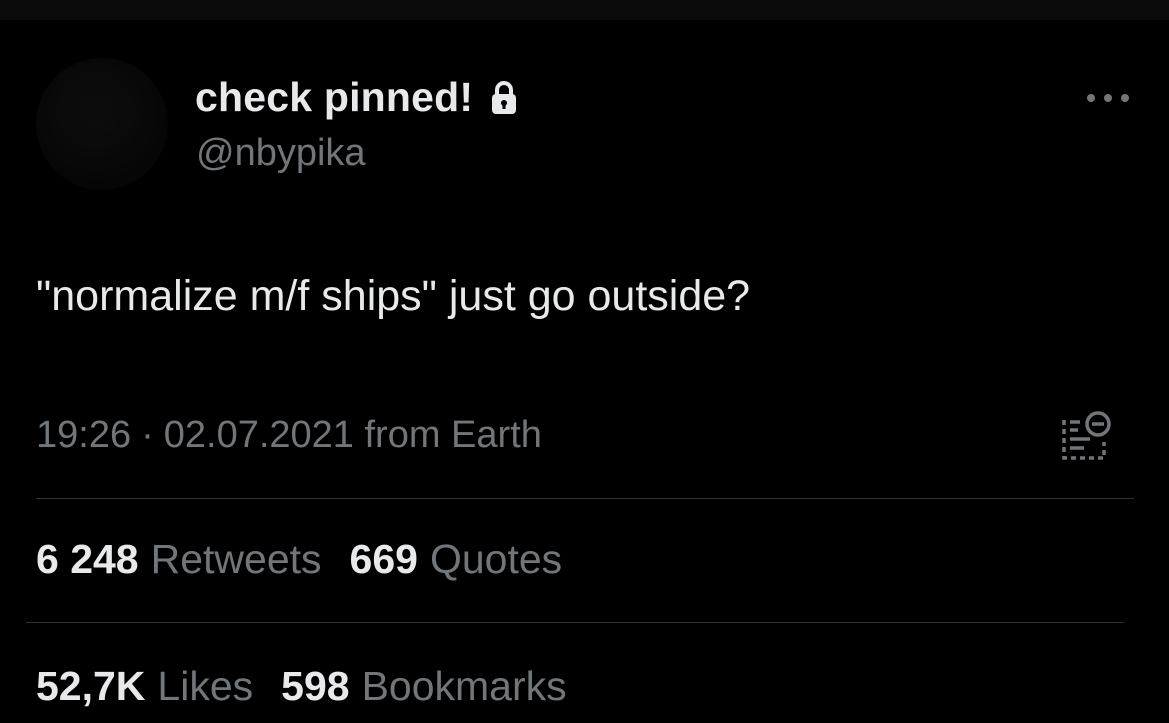 The width and height of the screenshot is (1169, 723). I want to click on retweets-count: 6 248, so click(87, 559).